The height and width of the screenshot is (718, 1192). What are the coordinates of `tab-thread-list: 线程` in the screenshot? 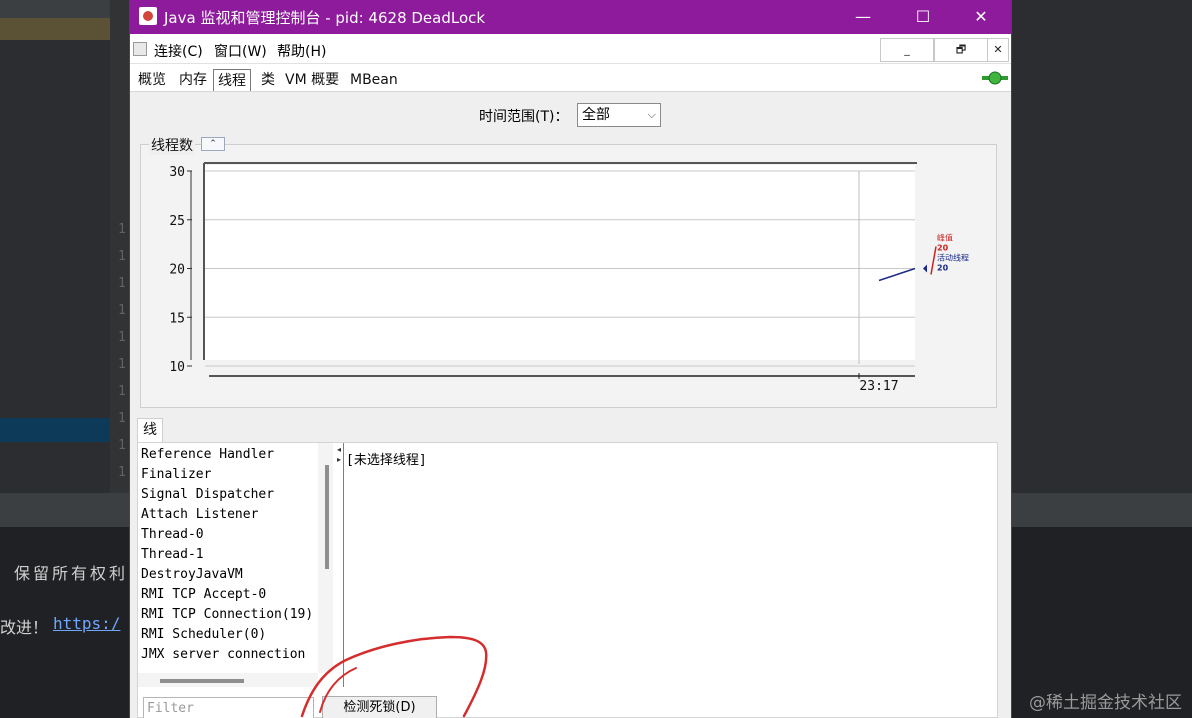 It's located at (150, 439).